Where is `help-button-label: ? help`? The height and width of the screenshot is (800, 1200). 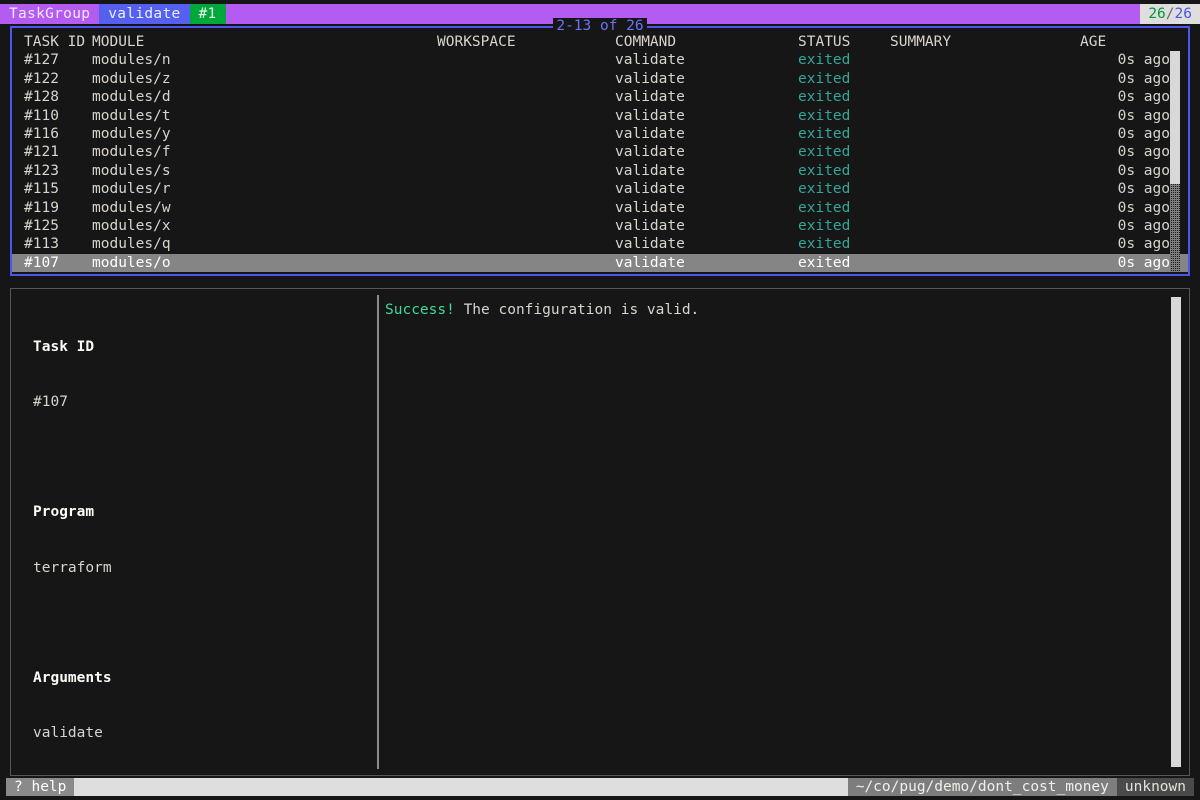 help-button-label: ? help is located at coordinates (40, 786).